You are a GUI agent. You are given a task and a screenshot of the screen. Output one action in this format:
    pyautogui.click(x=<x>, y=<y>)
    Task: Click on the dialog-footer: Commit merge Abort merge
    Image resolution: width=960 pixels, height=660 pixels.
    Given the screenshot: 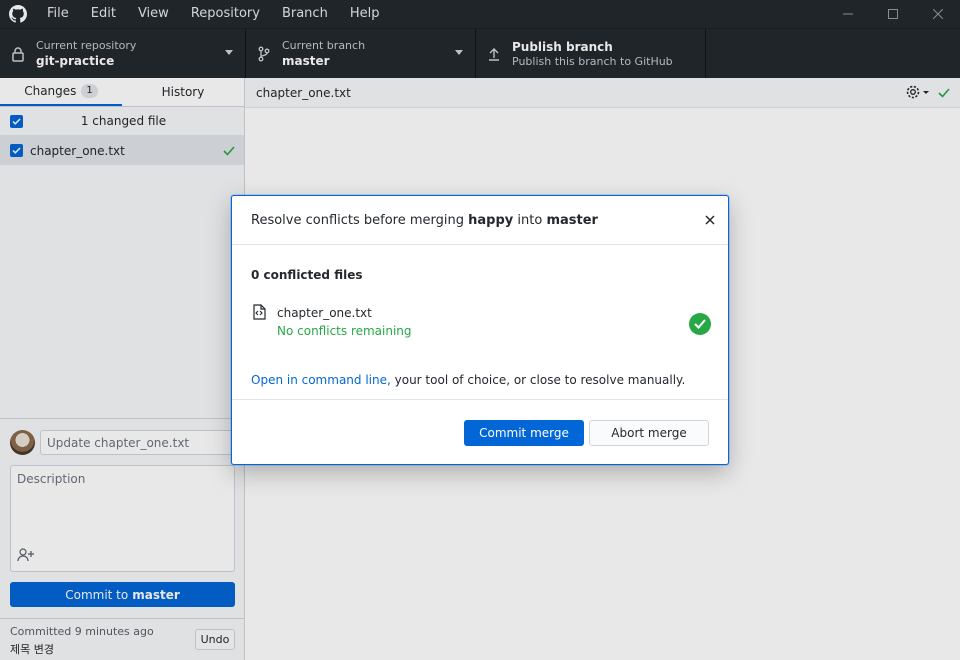 What is the action you would take?
    pyautogui.click(x=480, y=432)
    